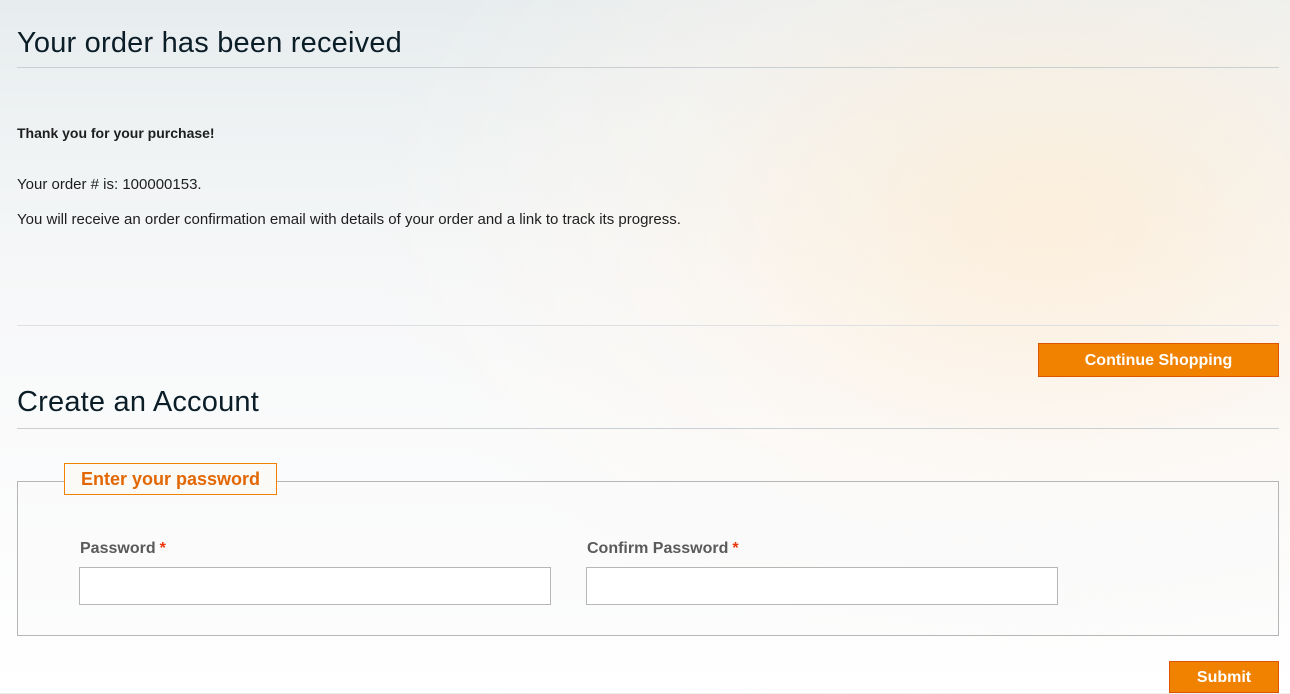 The image size is (1290, 694). I want to click on confirm-password-label: Confirm Password *, so click(663, 549).